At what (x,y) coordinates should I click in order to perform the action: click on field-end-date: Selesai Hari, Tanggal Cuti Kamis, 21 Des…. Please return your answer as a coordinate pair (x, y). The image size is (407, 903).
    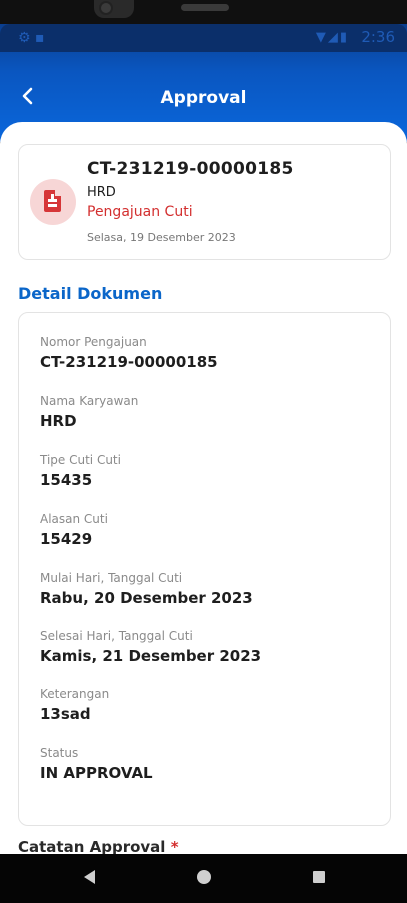
    Looking at the image, I should click on (150, 647).